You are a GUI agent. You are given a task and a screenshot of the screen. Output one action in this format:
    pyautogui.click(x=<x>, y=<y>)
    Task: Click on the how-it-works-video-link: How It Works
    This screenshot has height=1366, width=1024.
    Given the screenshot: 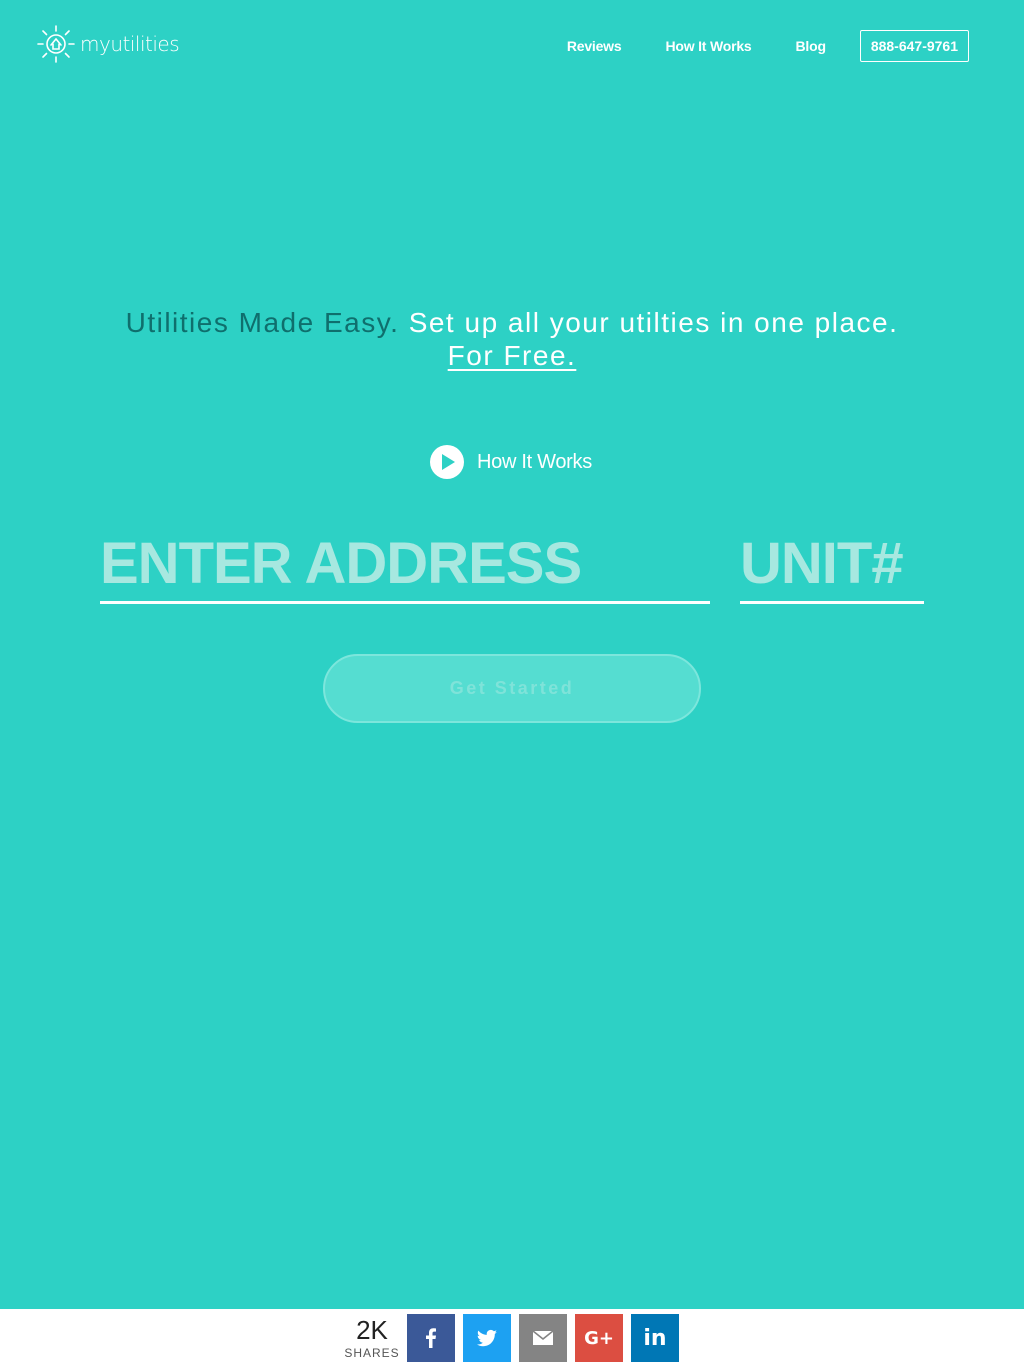 What is the action you would take?
    pyautogui.click(x=511, y=462)
    